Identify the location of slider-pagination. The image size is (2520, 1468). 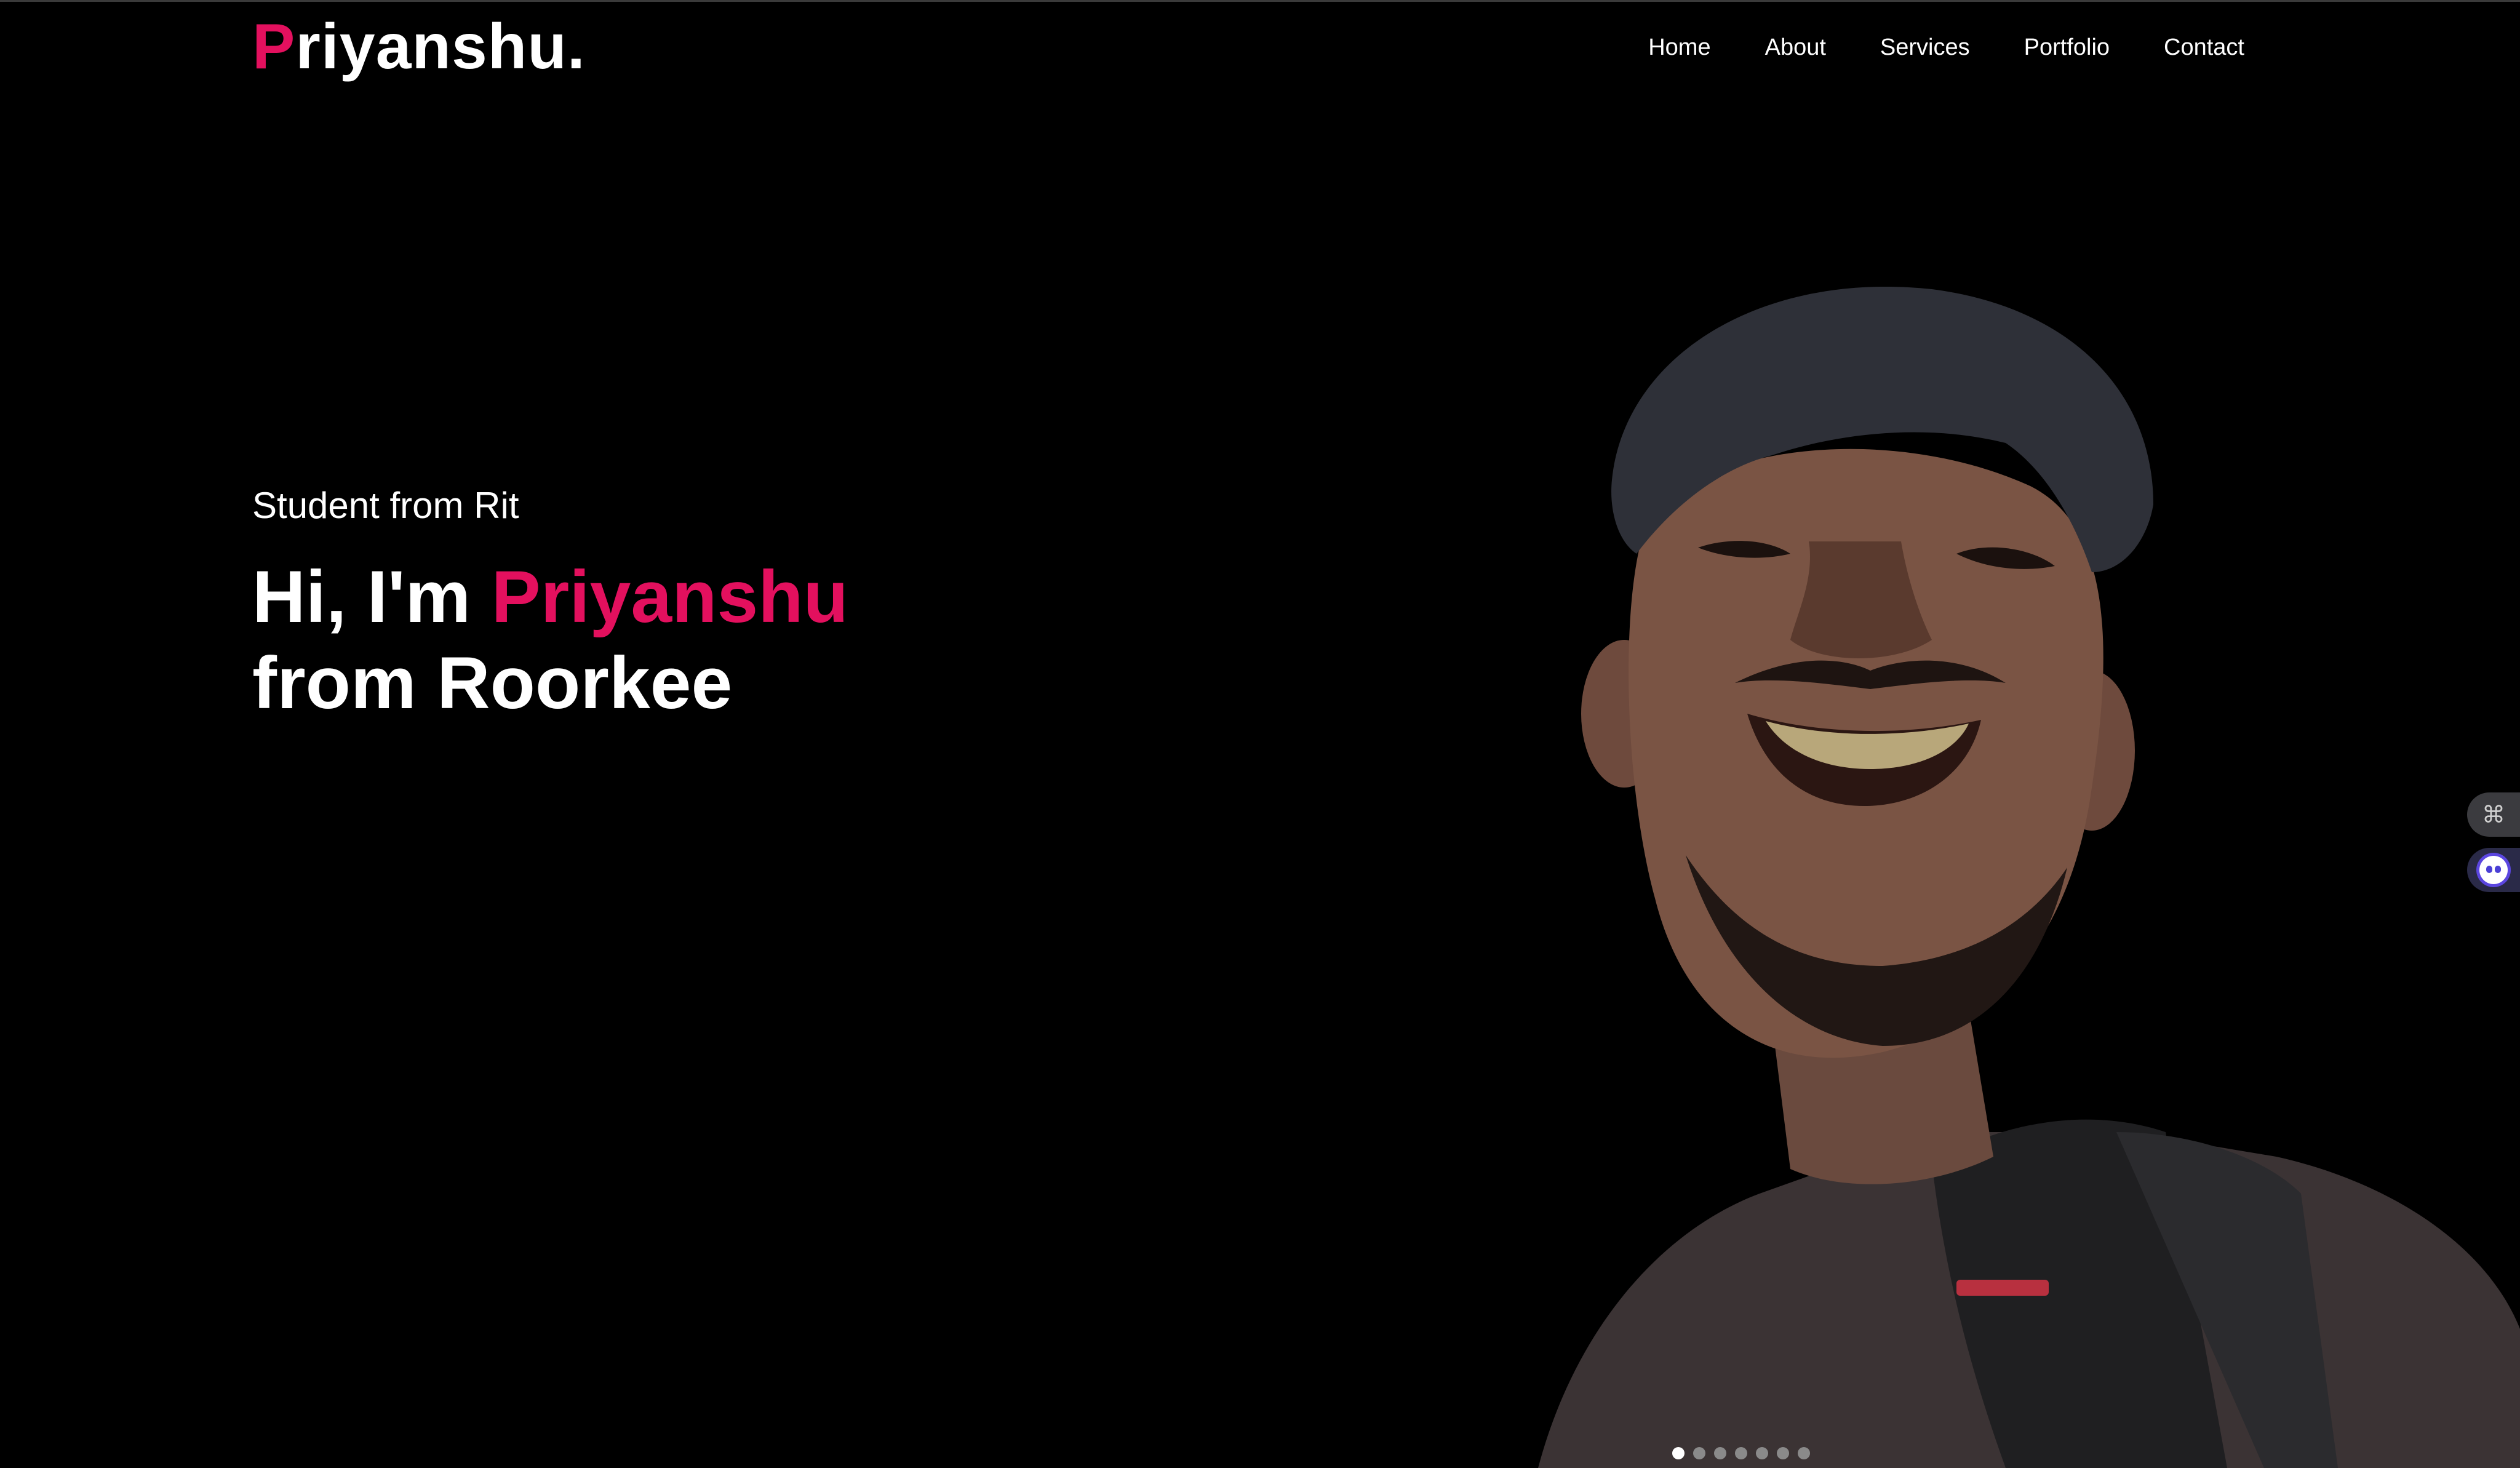
(1741, 1453).